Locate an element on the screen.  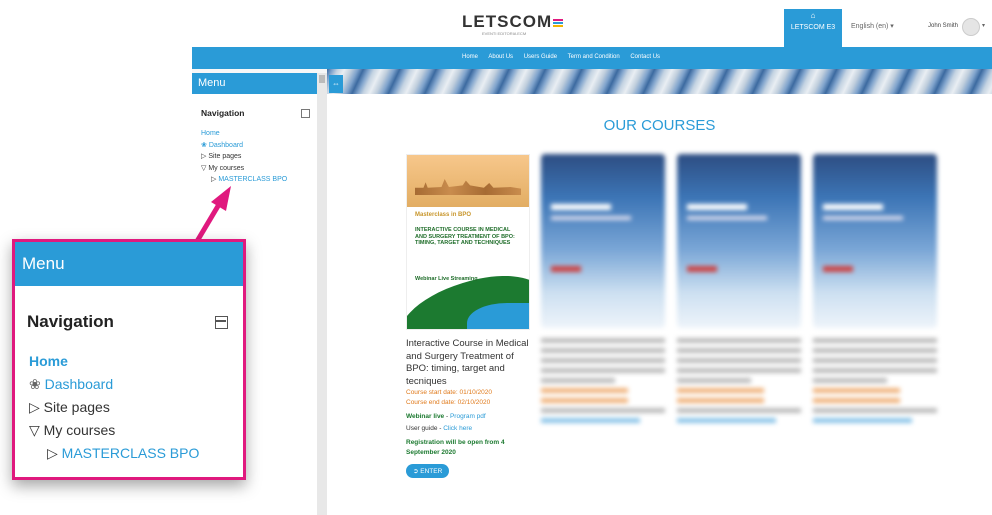
zoom-nav-item-my-courses: ▽ My courses is located at coordinates (114, 430).